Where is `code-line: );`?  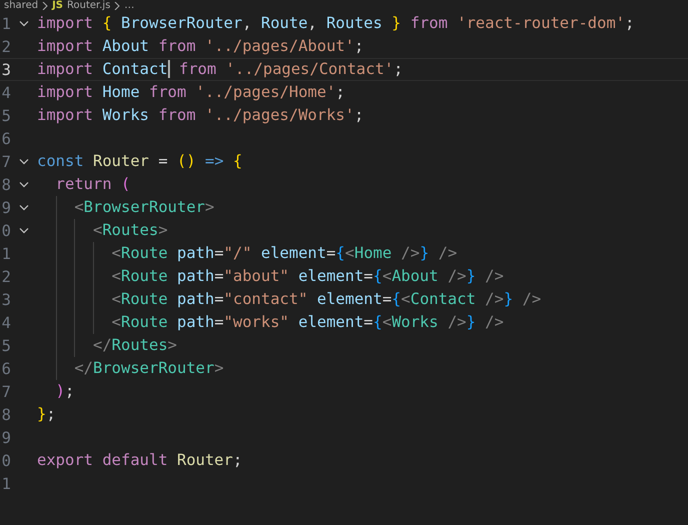 code-line: ); is located at coordinates (64, 391).